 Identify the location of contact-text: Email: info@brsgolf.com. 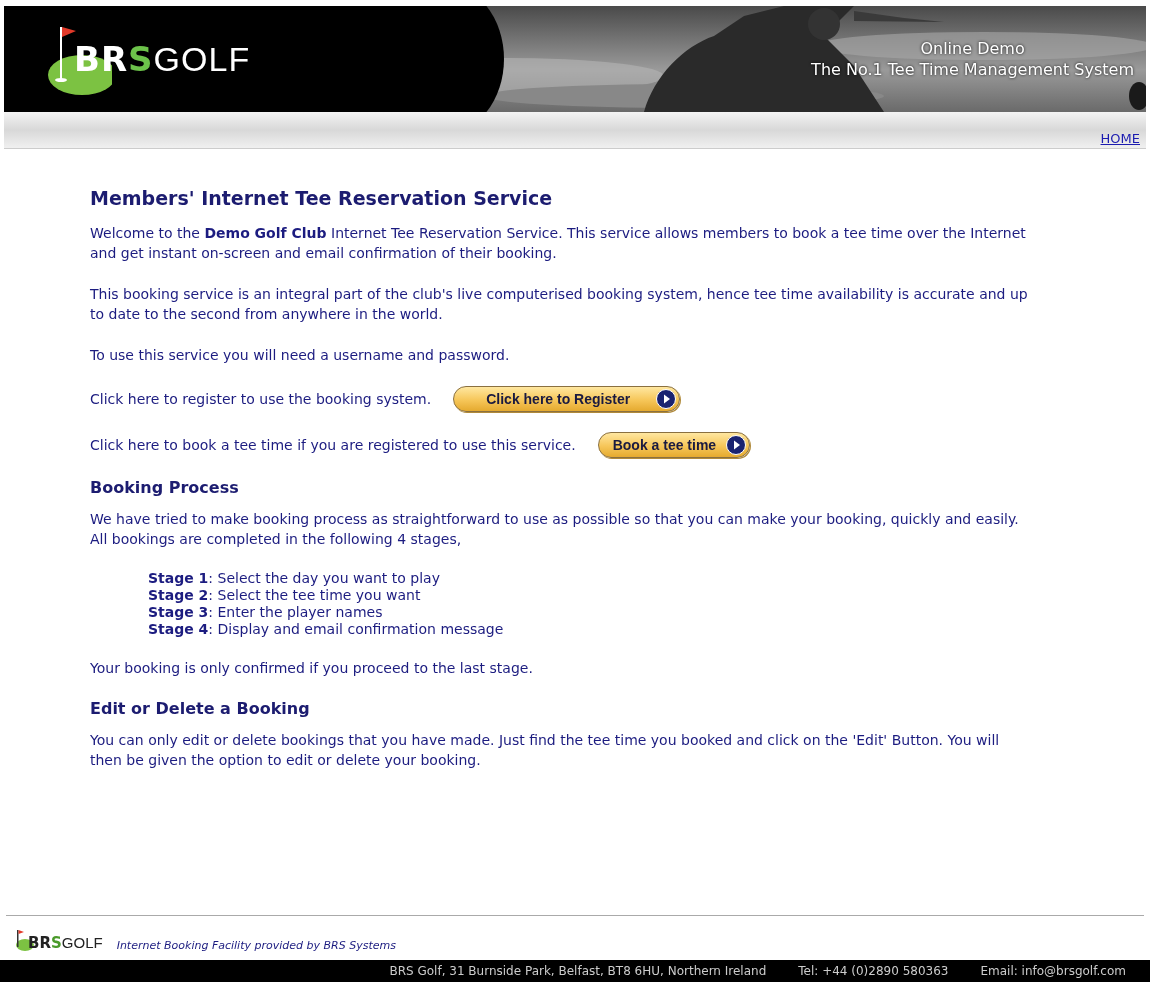
(1053, 971).